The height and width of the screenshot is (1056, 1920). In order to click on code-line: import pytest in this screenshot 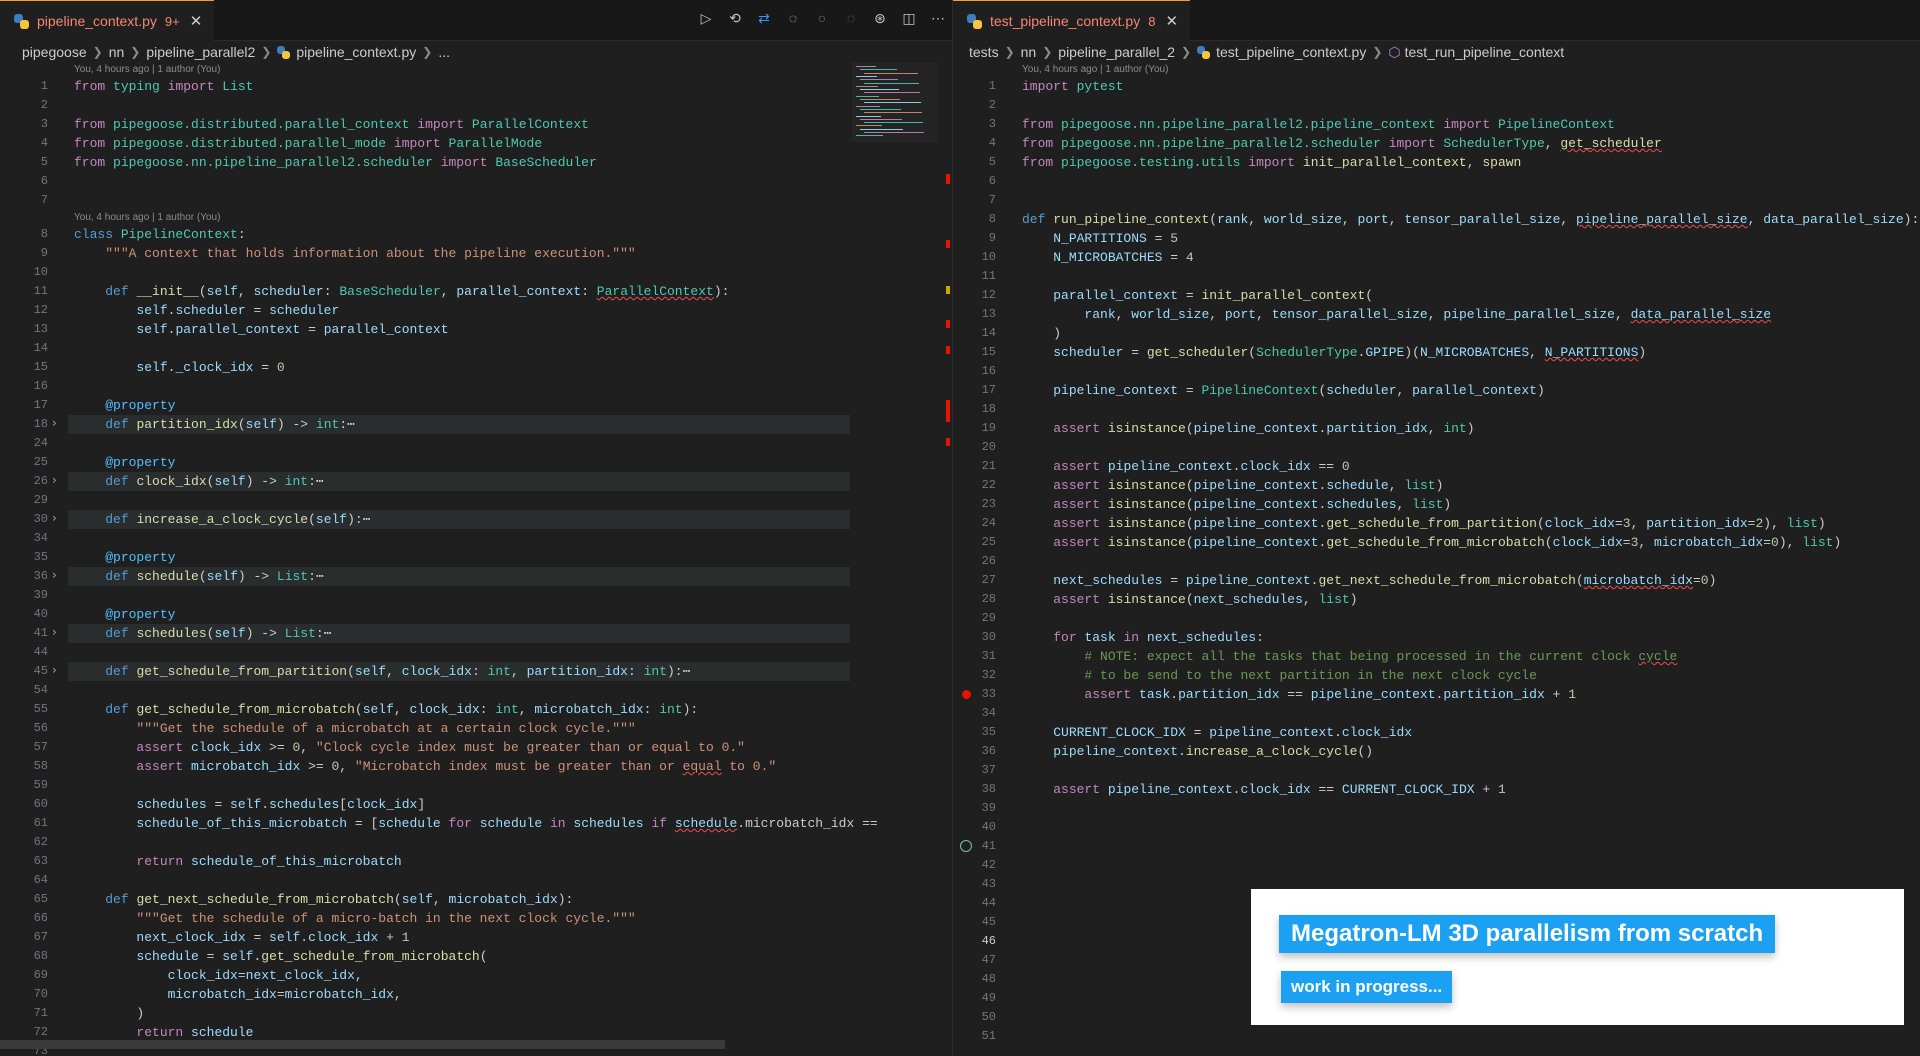, I will do `click(1073, 86)`.